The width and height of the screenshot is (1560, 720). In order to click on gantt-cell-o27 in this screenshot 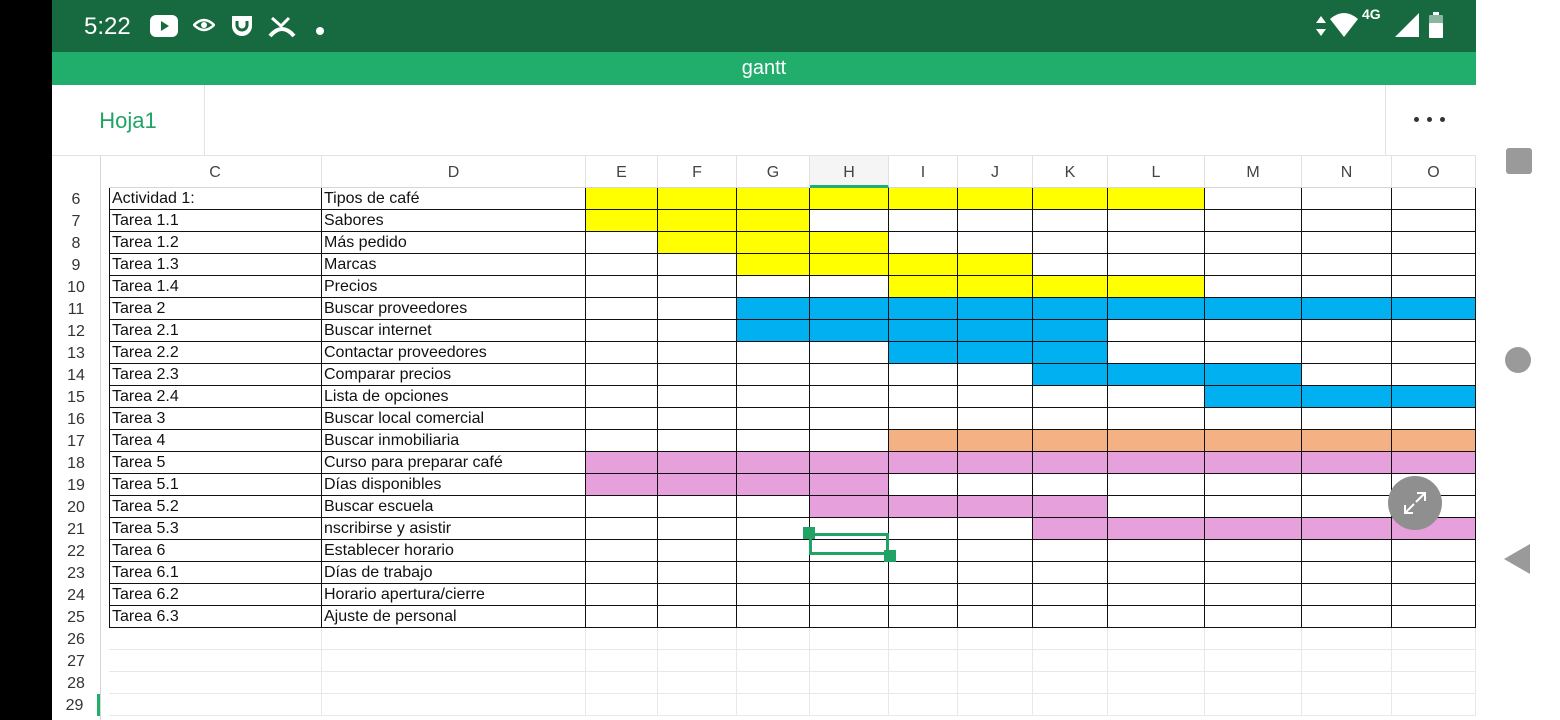, I will do `click(1434, 661)`.